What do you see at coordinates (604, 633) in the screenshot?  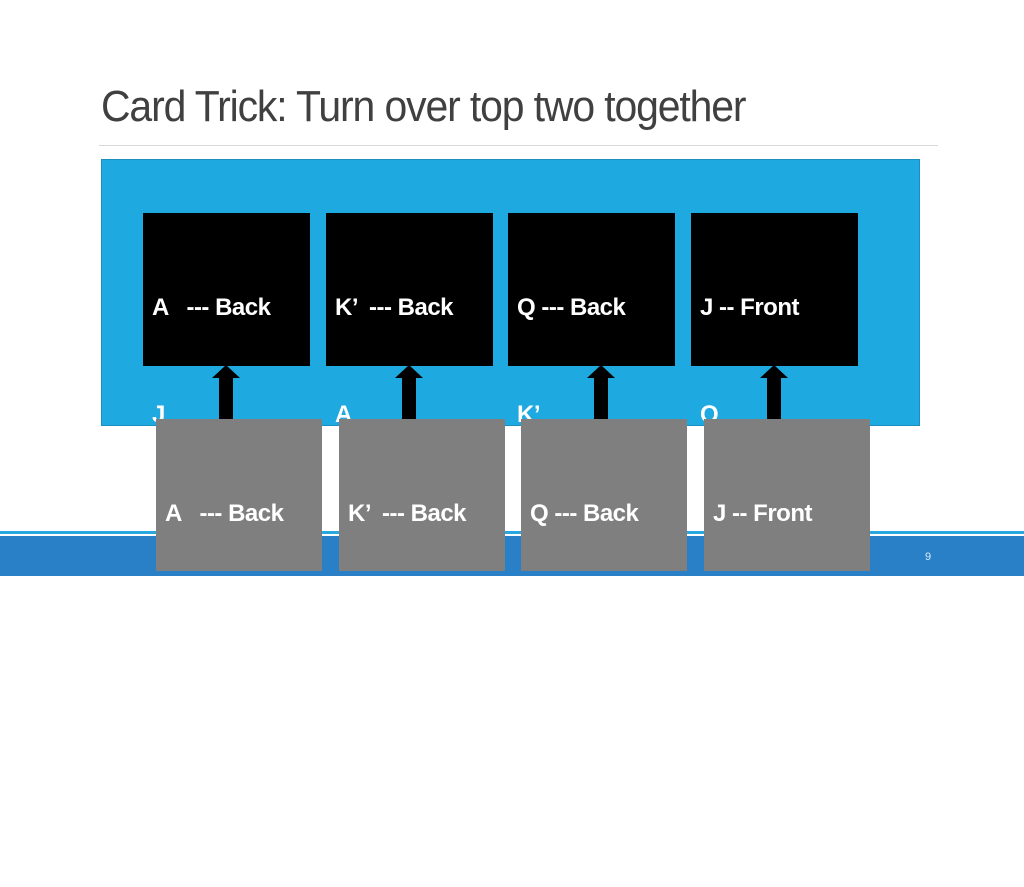 I see `before-pile-3: Q --- Back K’ A J --- Front` at bounding box center [604, 633].